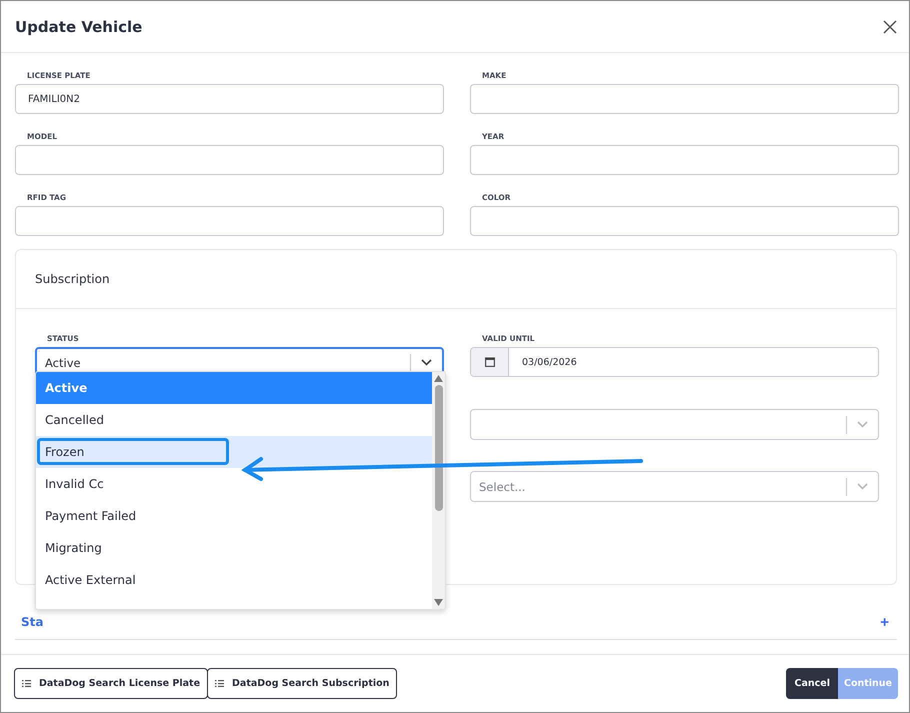 This screenshot has width=910, height=713. What do you see at coordinates (674, 424) in the screenshot?
I see `select-field` at bounding box center [674, 424].